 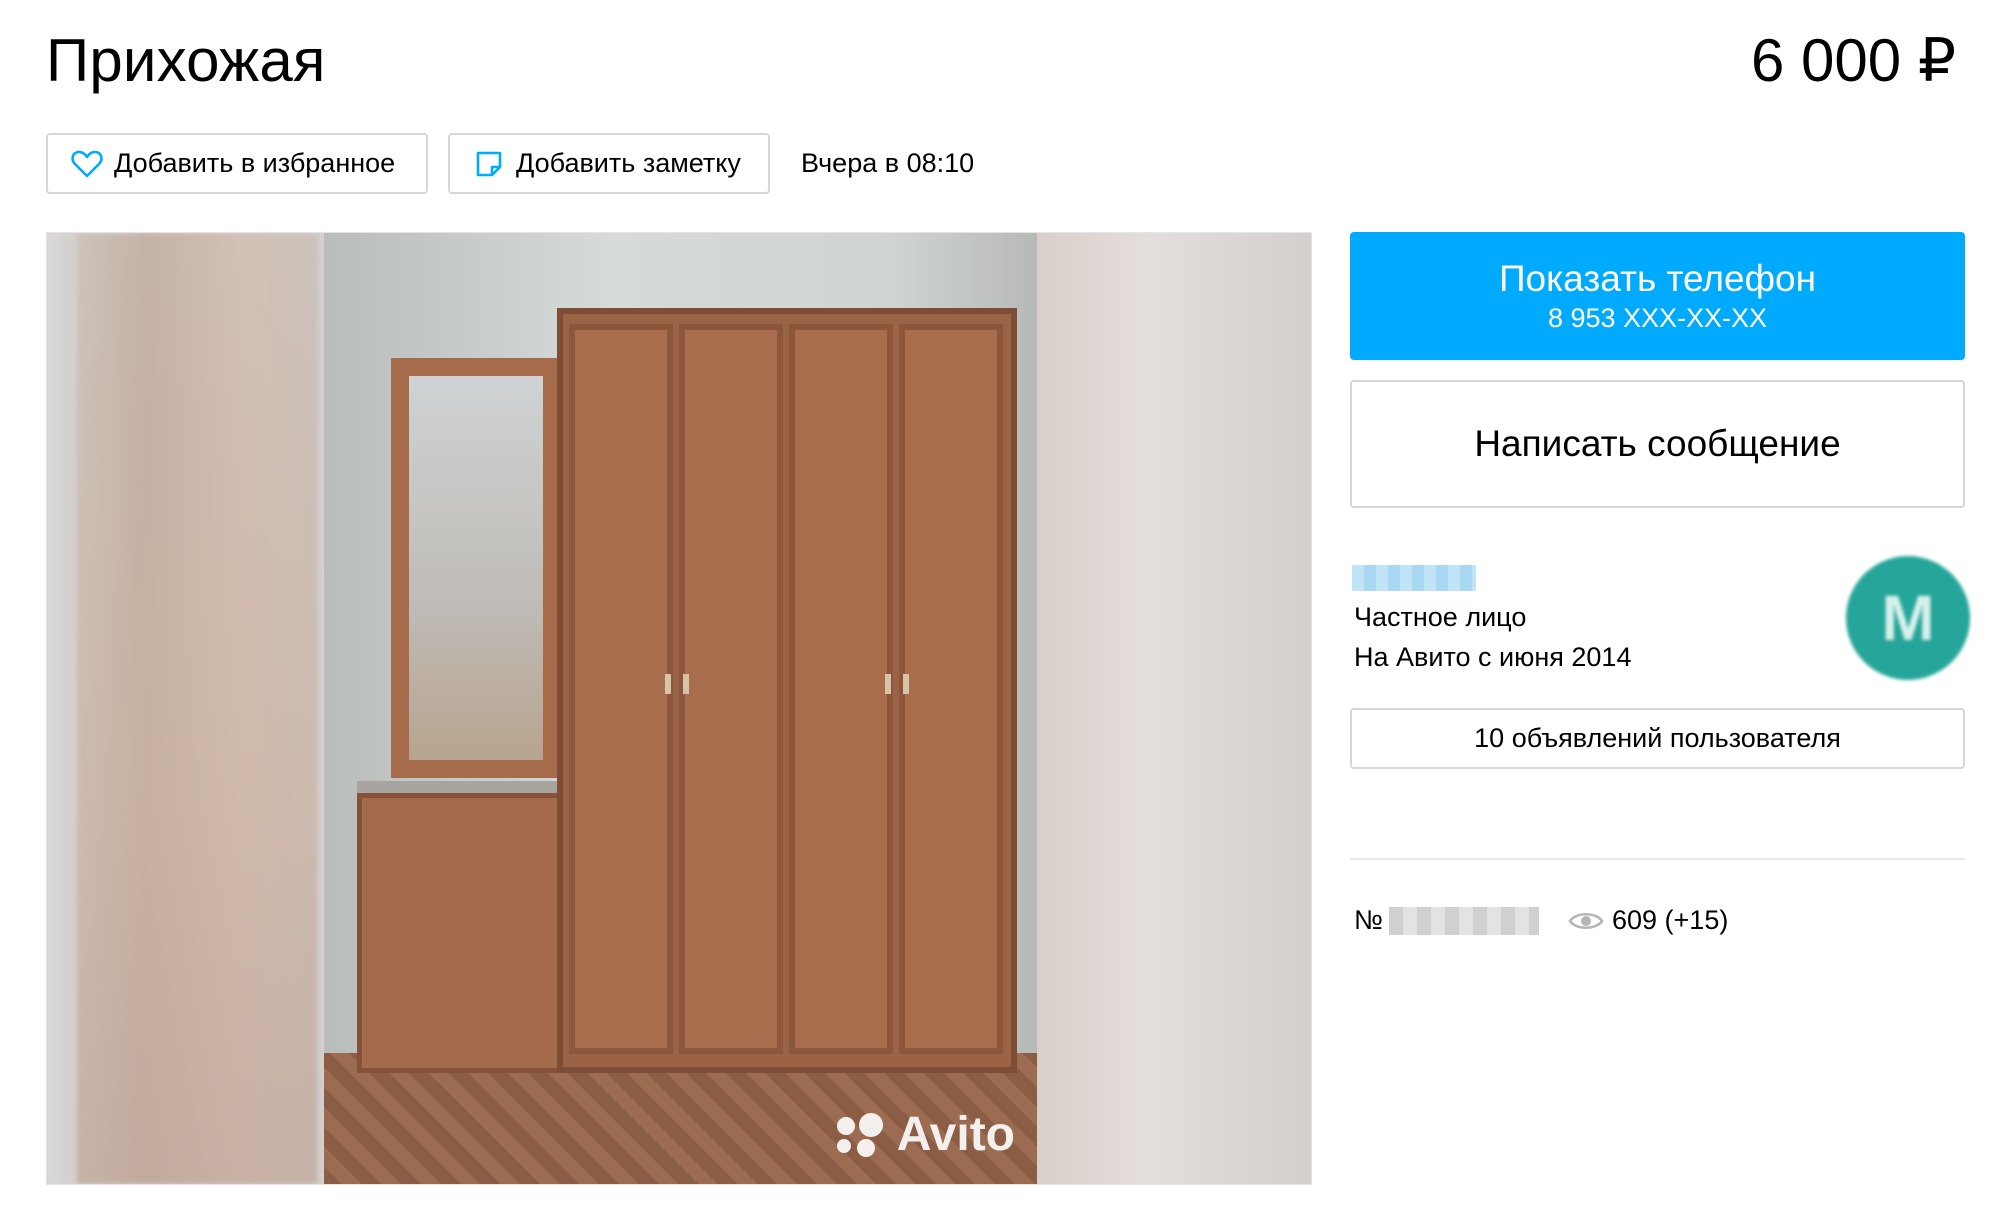 I want to click on ad-number-masked, so click(x=1463, y=920).